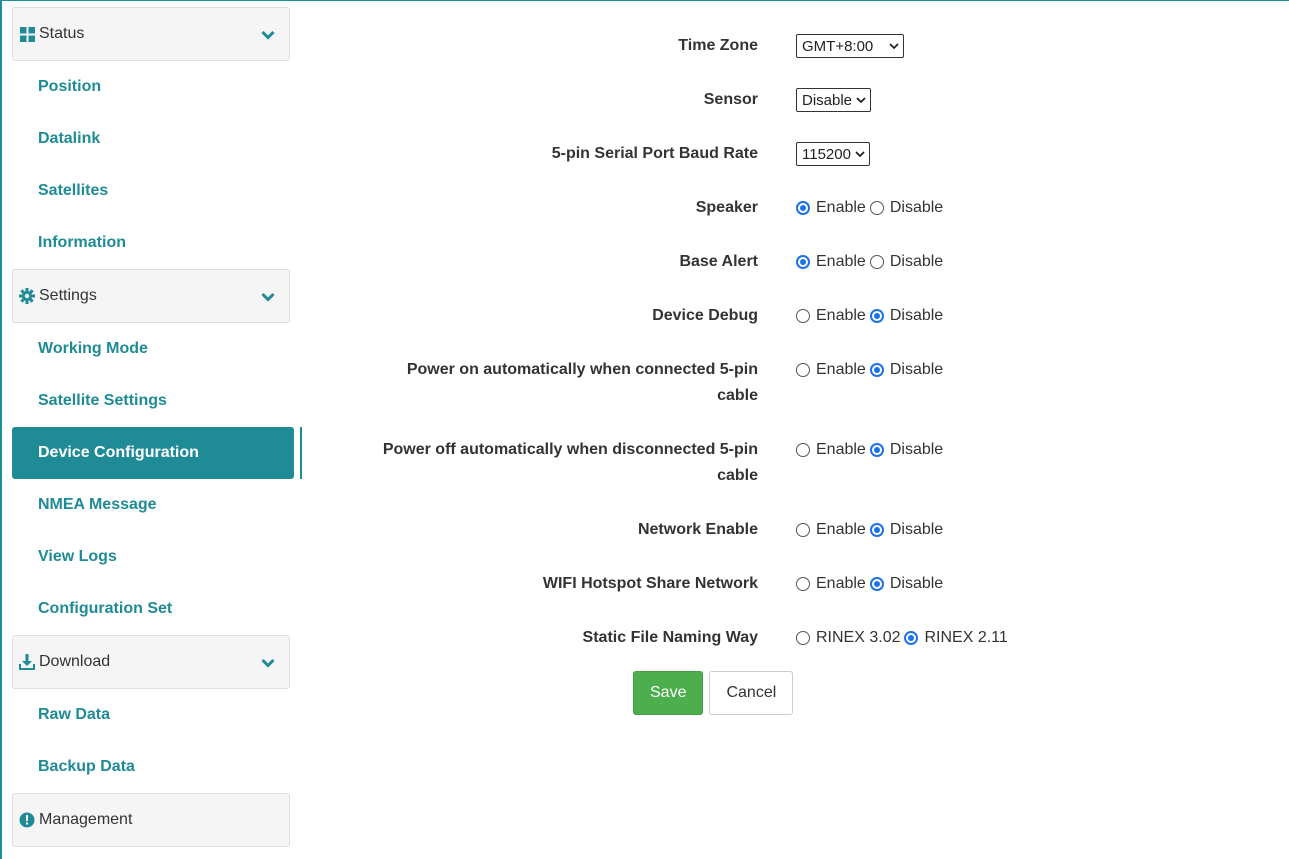 The width and height of the screenshot is (1289, 859). What do you see at coordinates (803, 208) in the screenshot?
I see `speaker-enable-radio` at bounding box center [803, 208].